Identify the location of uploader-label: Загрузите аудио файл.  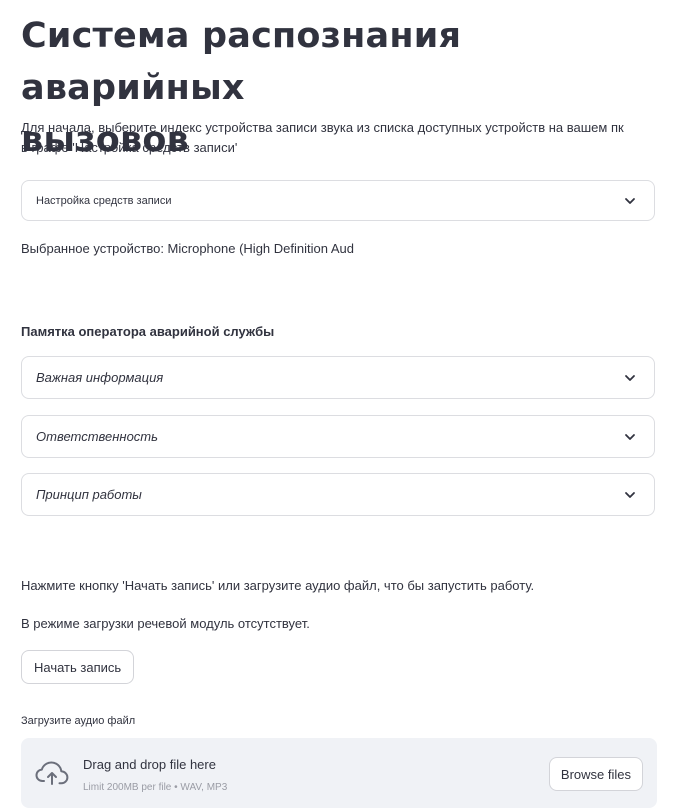
(78, 721).